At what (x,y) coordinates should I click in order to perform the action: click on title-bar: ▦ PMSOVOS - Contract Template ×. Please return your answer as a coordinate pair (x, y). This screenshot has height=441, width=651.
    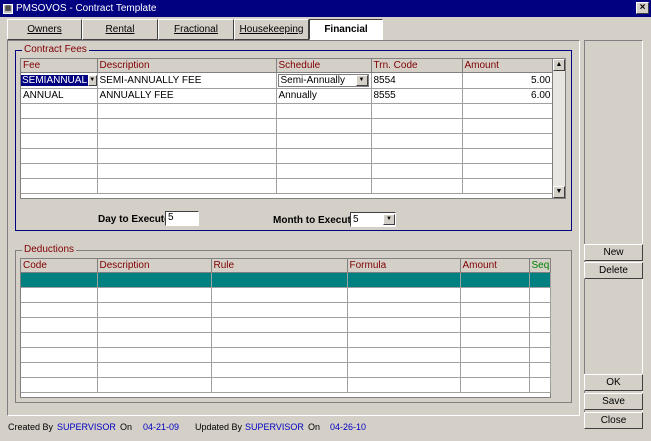
    Looking at the image, I should click on (325, 8).